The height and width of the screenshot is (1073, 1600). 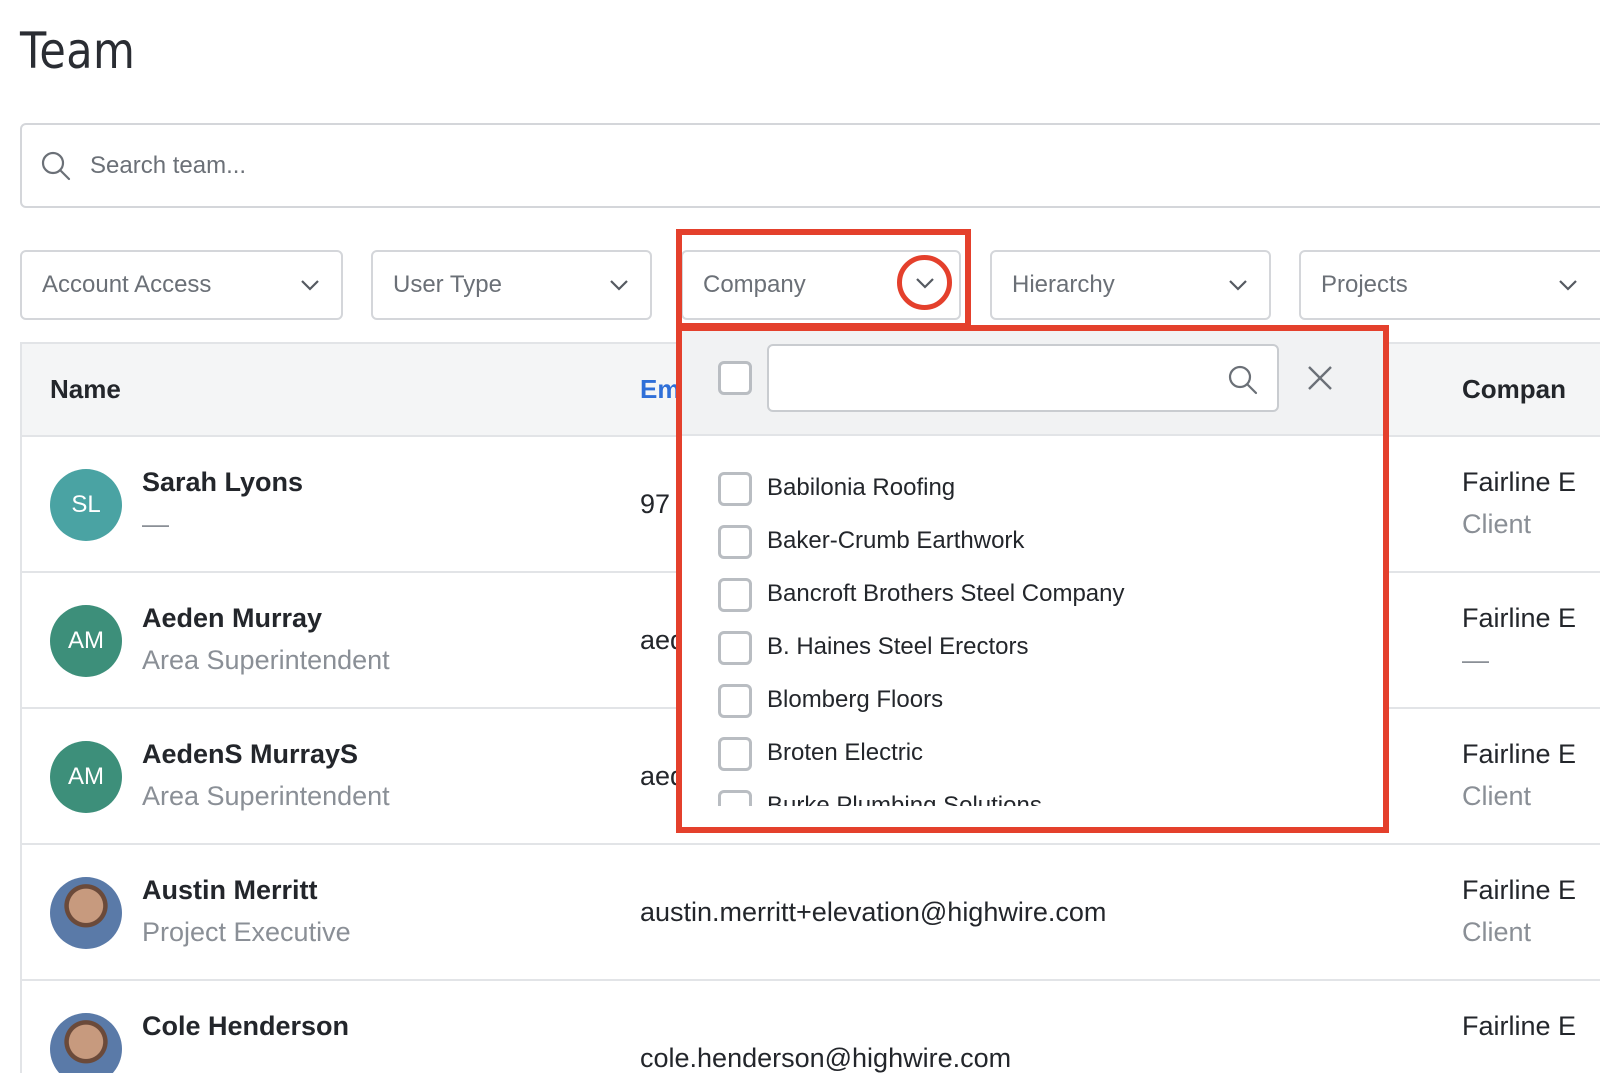 I want to click on column-header-email: Em, so click(x=660, y=389).